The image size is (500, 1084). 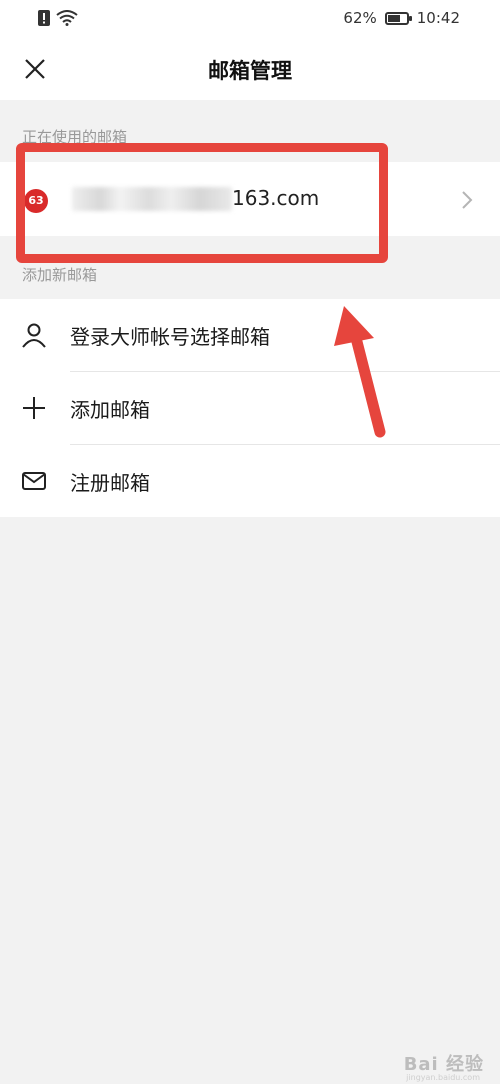 I want to click on current-account-row: 63 163.com, so click(x=250, y=199).